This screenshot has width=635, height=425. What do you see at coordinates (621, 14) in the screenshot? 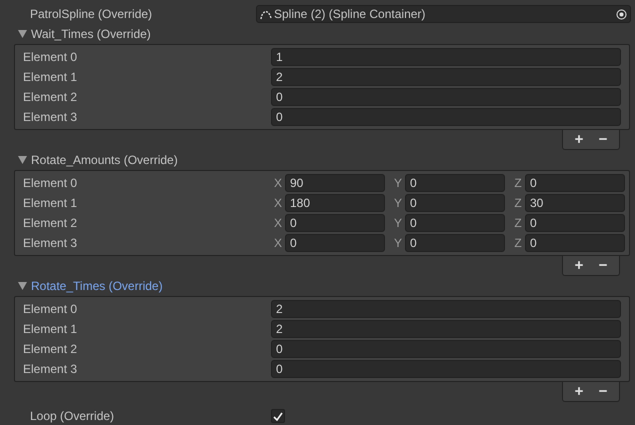
I see `target-icon` at bounding box center [621, 14].